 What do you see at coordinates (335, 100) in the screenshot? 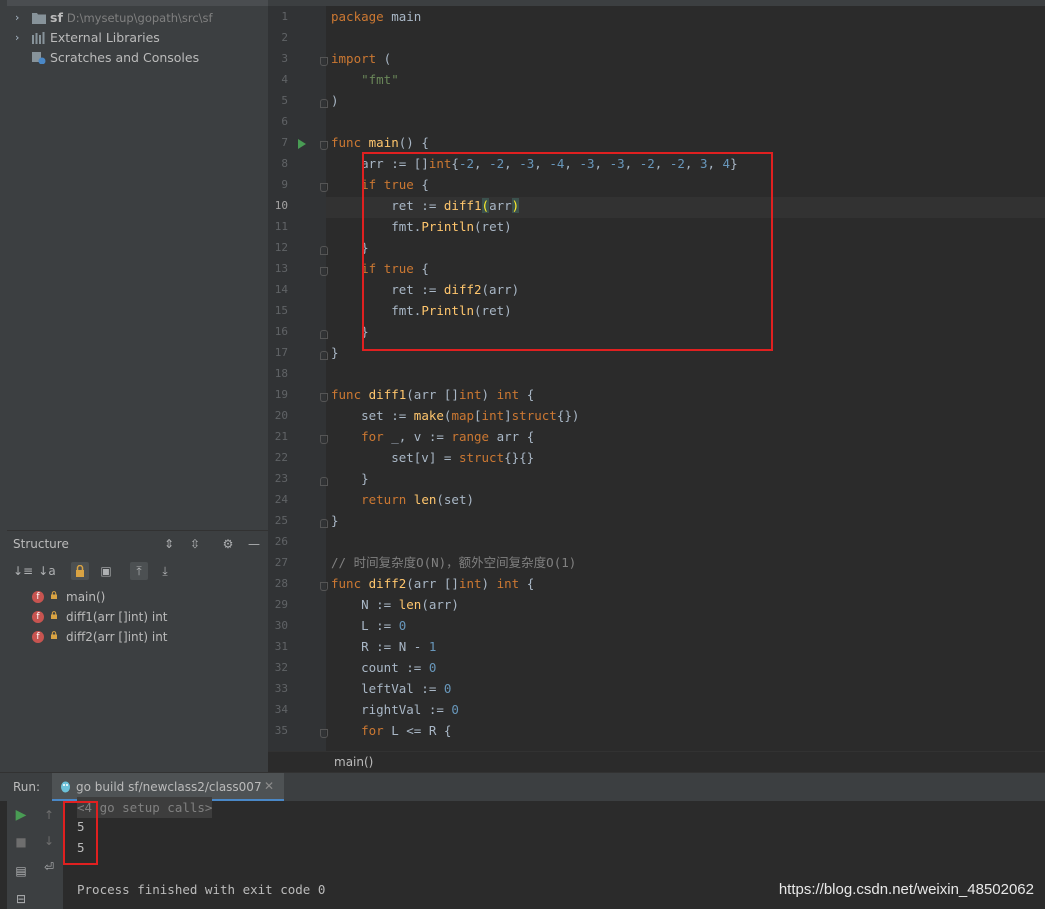
I see `code-line-5: )` at bounding box center [335, 100].